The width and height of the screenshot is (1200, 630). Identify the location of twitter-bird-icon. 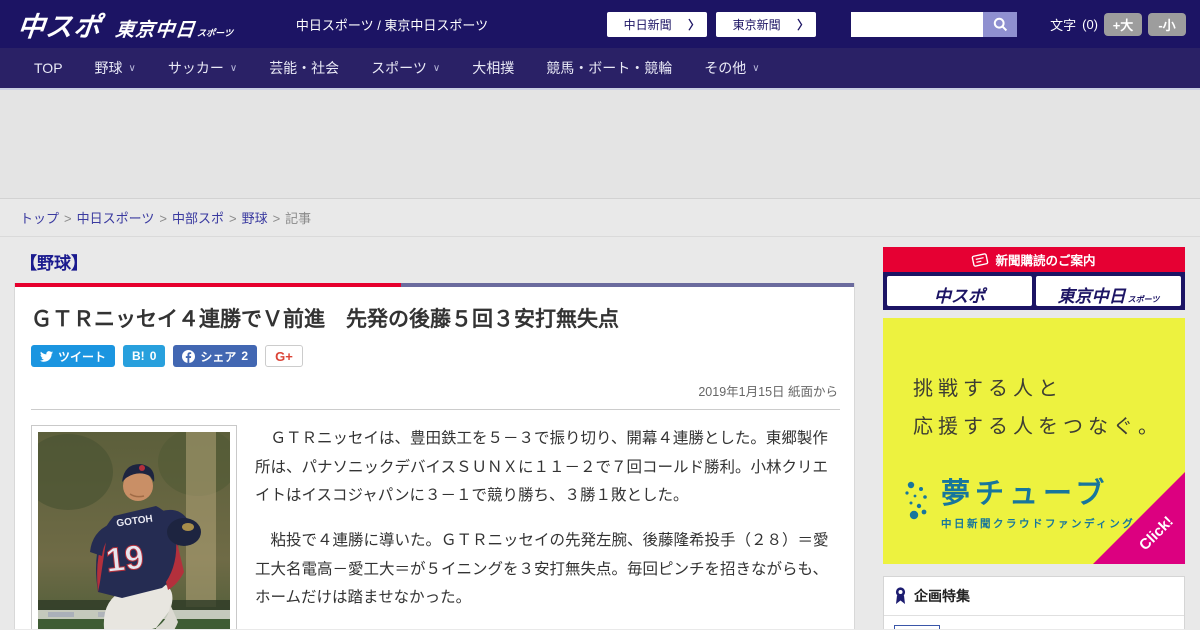
(46, 356).